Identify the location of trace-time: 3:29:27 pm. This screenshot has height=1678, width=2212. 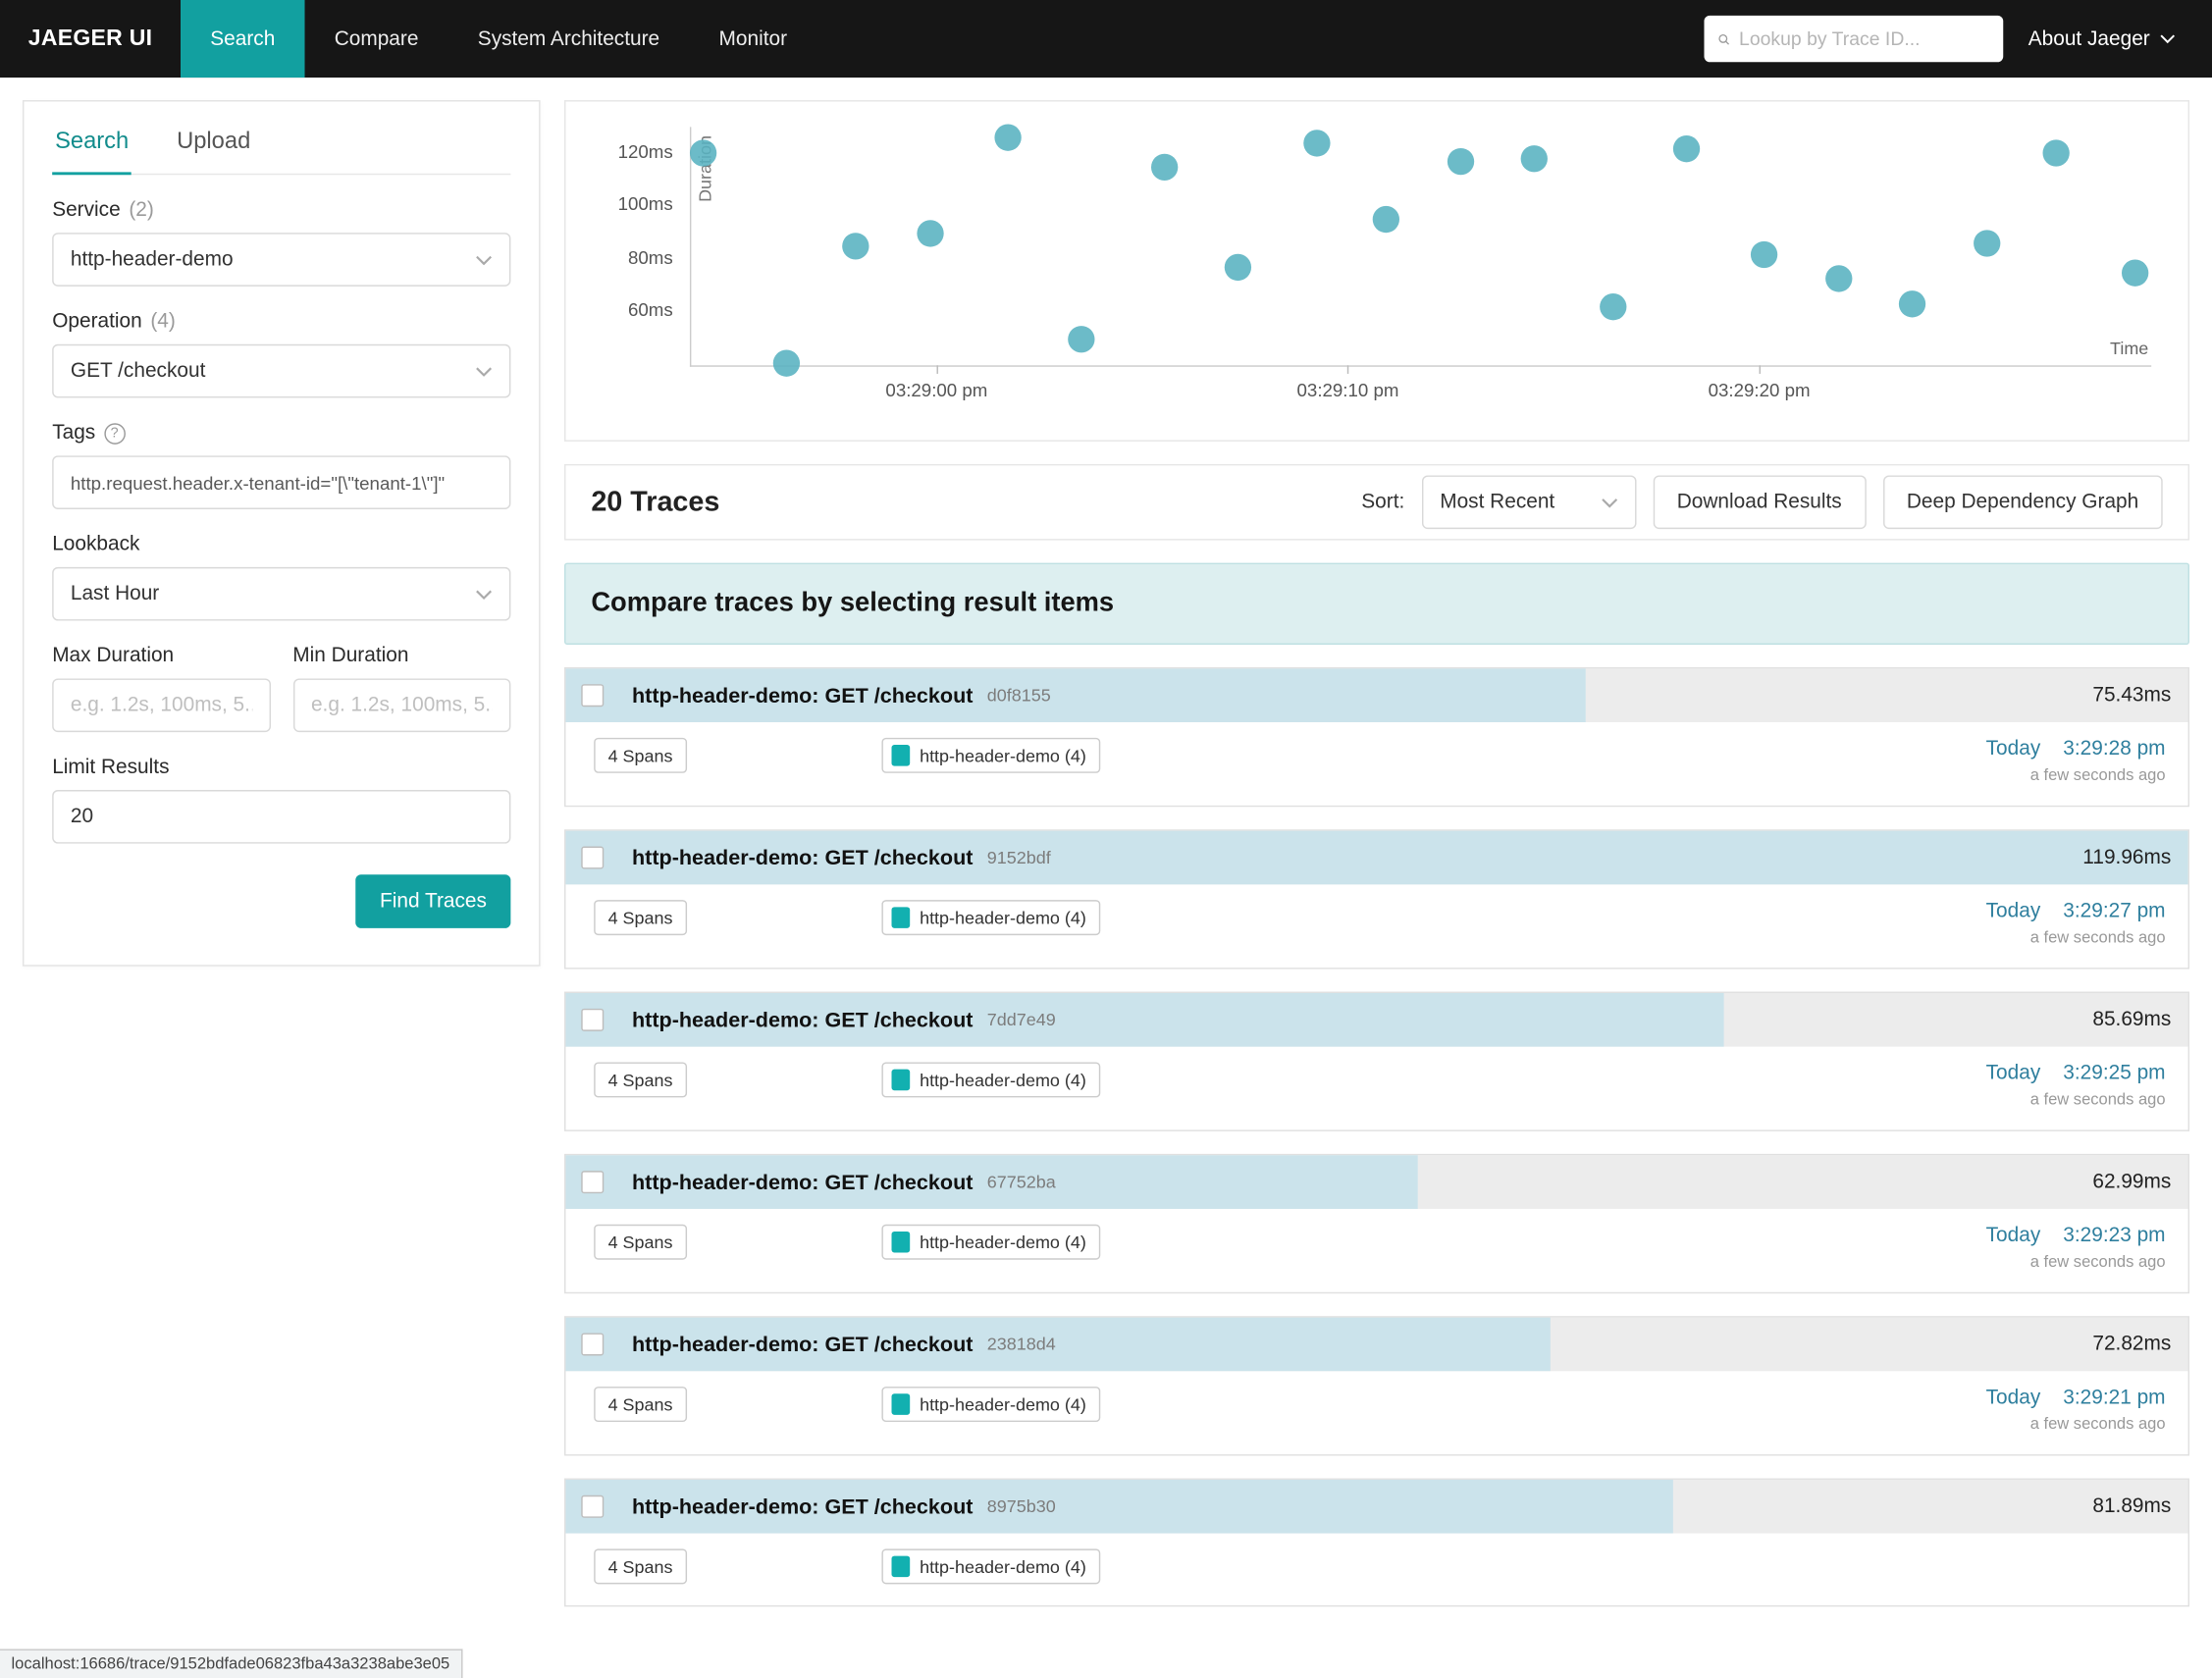
(2114, 911).